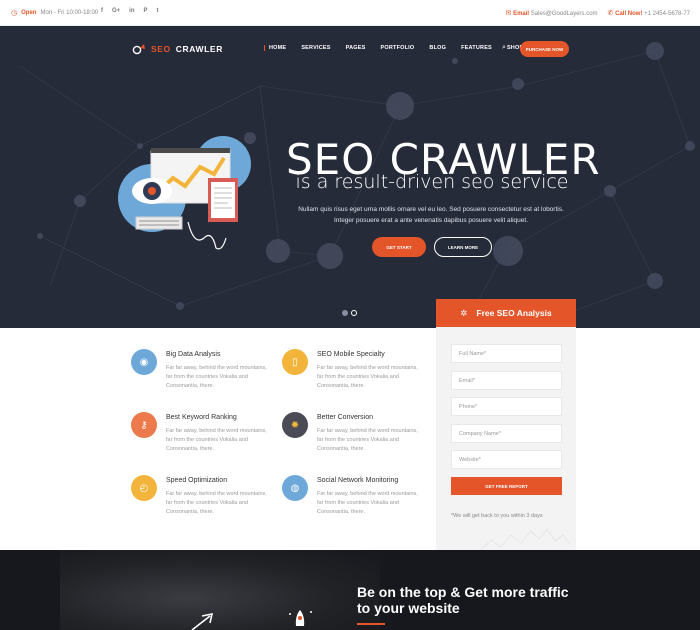 This screenshot has height=630, width=700. What do you see at coordinates (432, 182) in the screenshot?
I see `hero-subtitle: is a result-driven seo service` at bounding box center [432, 182].